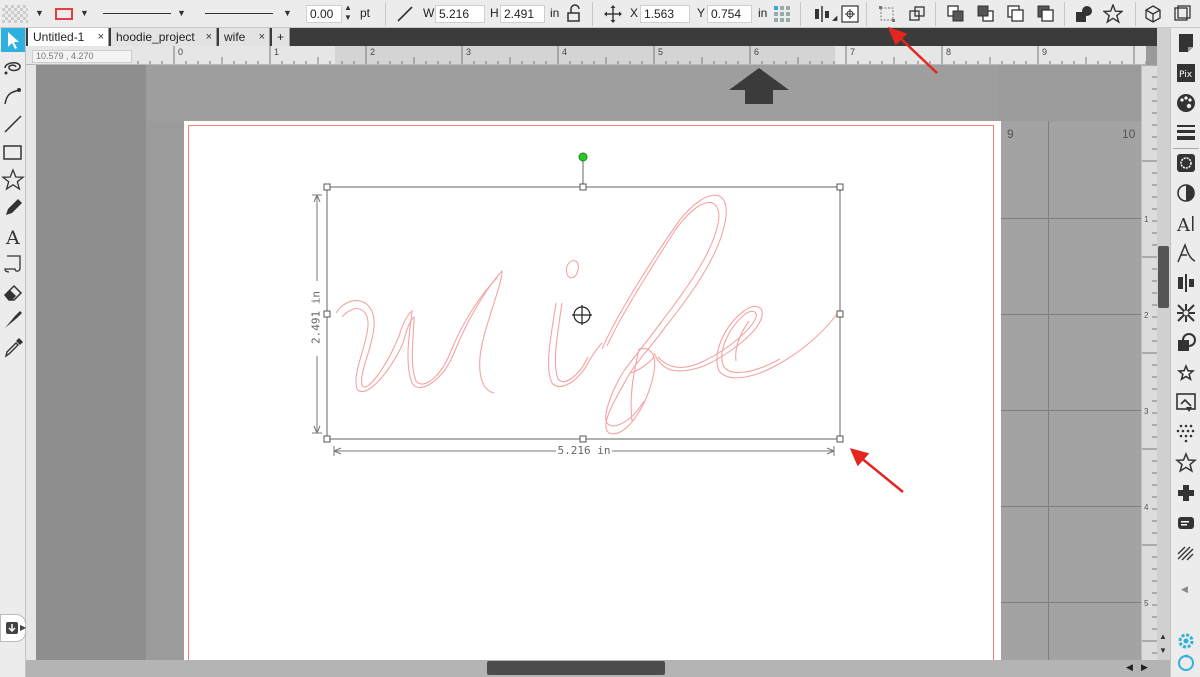 The image size is (1200, 677). Describe the element at coordinates (13, 124) in the screenshot. I see `line-icon` at that location.